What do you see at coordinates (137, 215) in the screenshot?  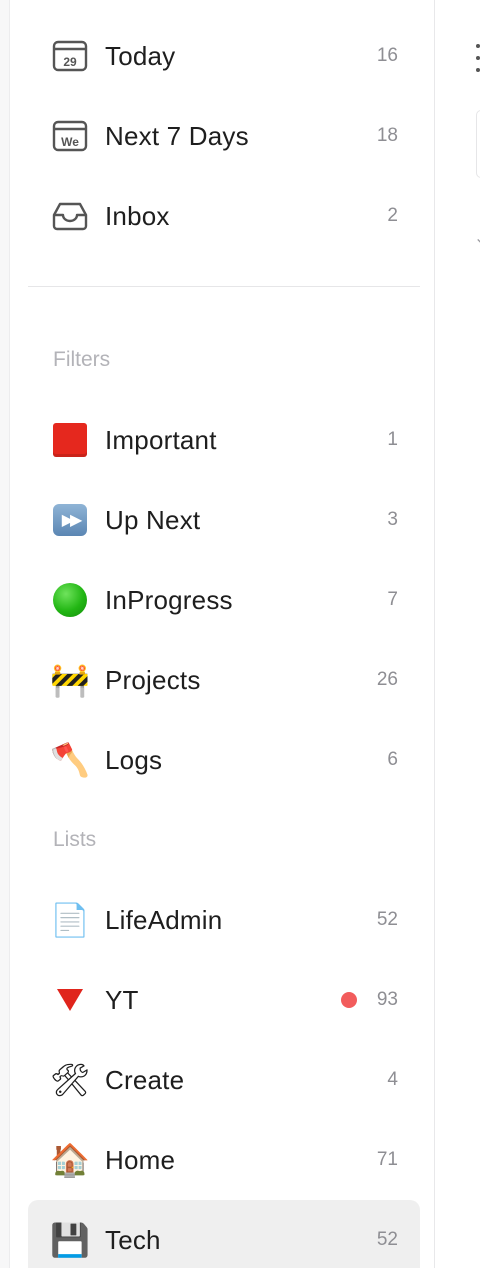 I see `sidebar-item-label: Inbox` at bounding box center [137, 215].